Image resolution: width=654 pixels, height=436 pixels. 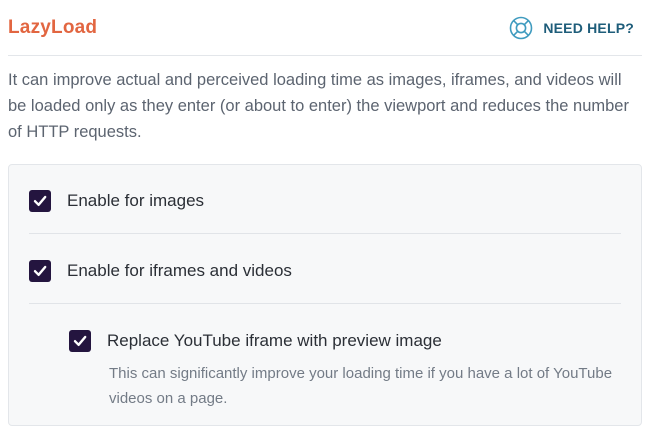 I want to click on iframes-label: Enable for iframes and videos, so click(x=179, y=271).